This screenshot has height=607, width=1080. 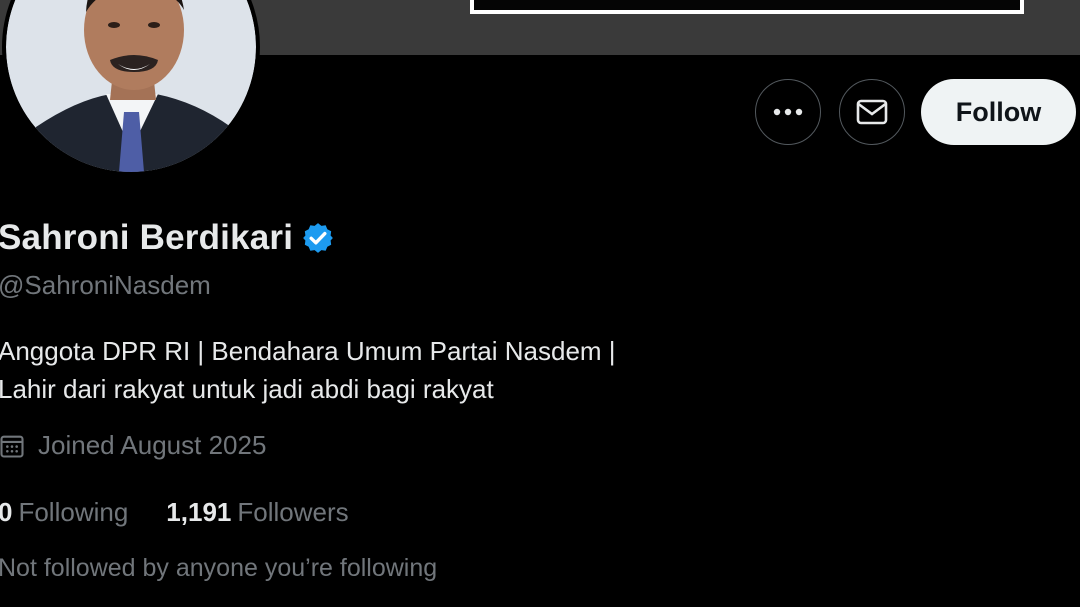 What do you see at coordinates (147, 237) in the screenshot?
I see `display-name: Sahroni Berdikari` at bounding box center [147, 237].